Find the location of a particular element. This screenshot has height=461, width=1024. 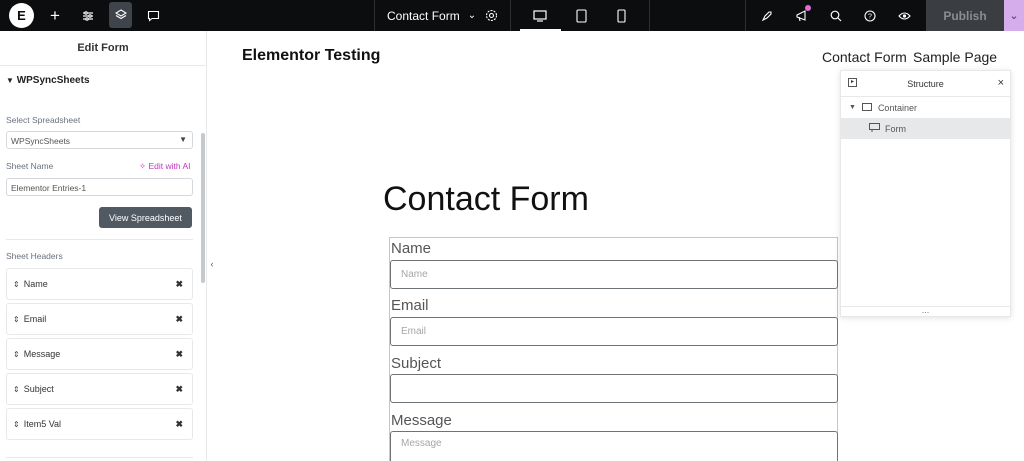

sheet-name-input: Elementor Entries-1 is located at coordinates (99, 187).